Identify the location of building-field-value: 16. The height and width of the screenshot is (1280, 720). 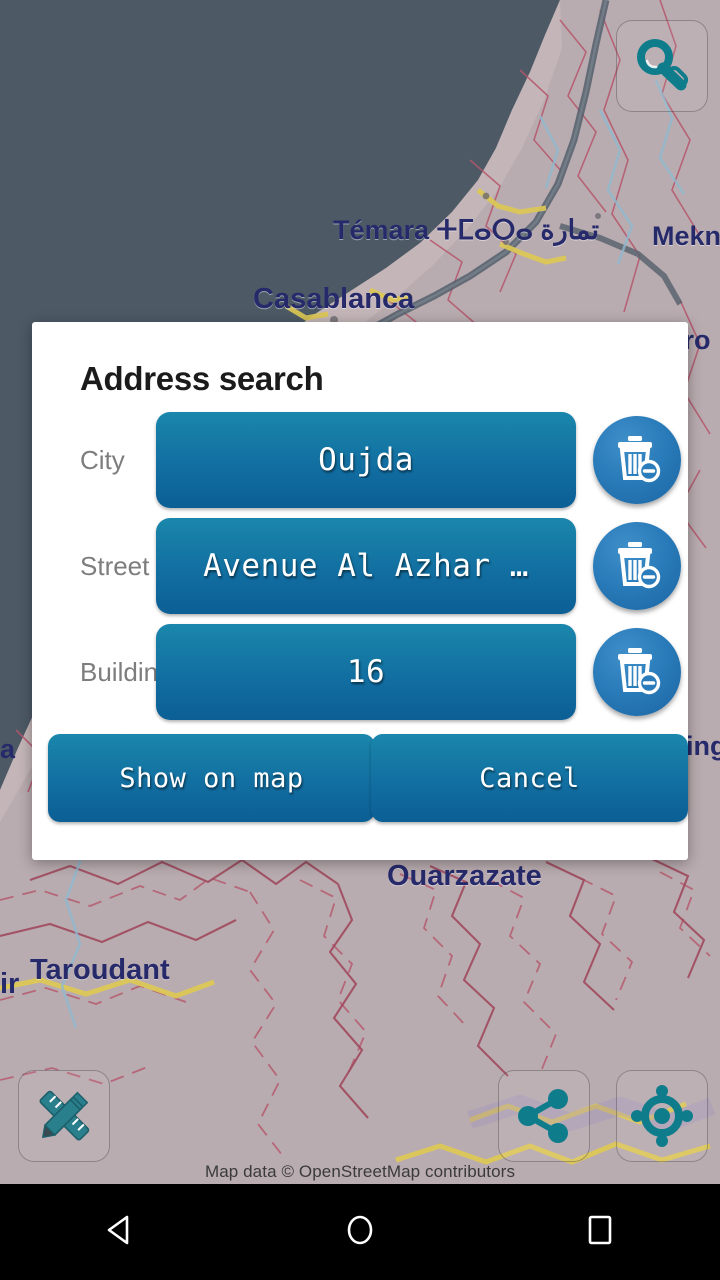
(366, 672).